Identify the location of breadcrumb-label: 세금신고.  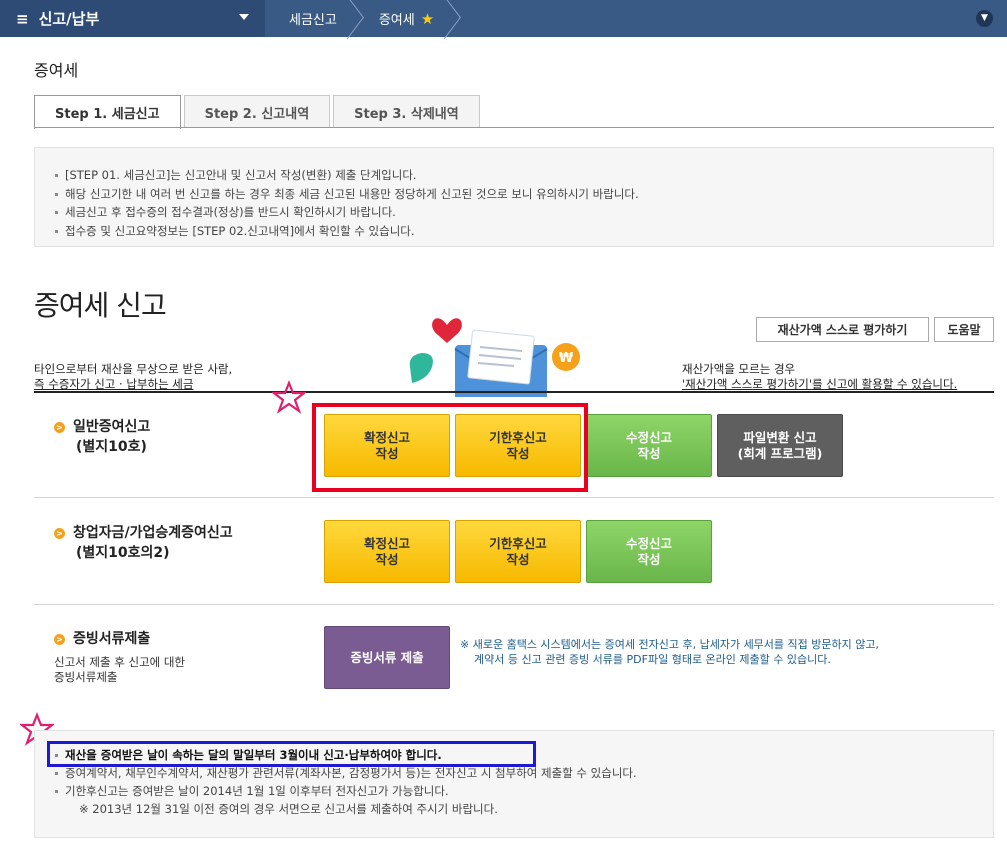
(313, 20).